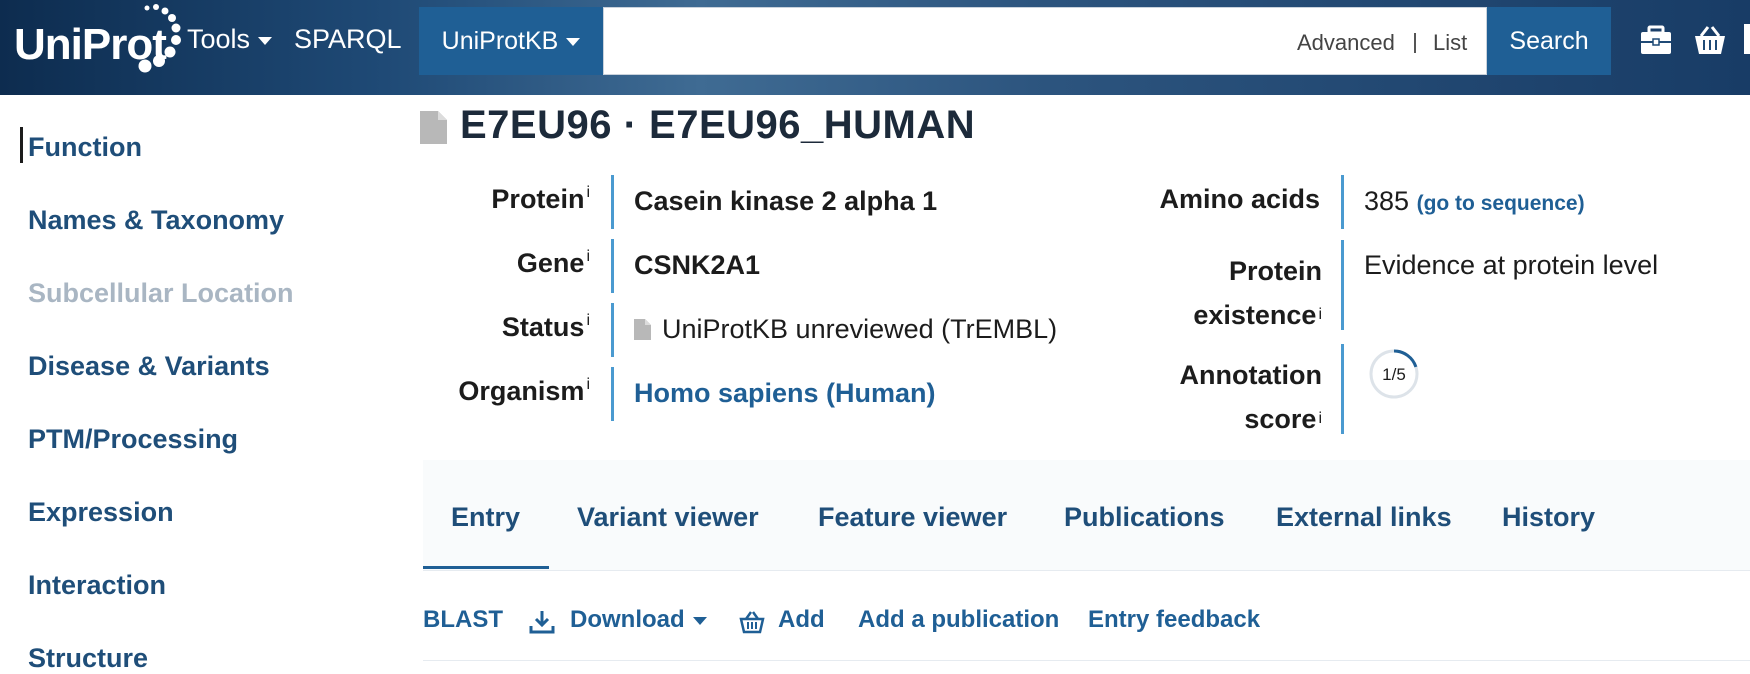 The height and width of the screenshot is (674, 1750). What do you see at coordinates (85, 147) in the screenshot?
I see `sidebar-item-function: Function` at bounding box center [85, 147].